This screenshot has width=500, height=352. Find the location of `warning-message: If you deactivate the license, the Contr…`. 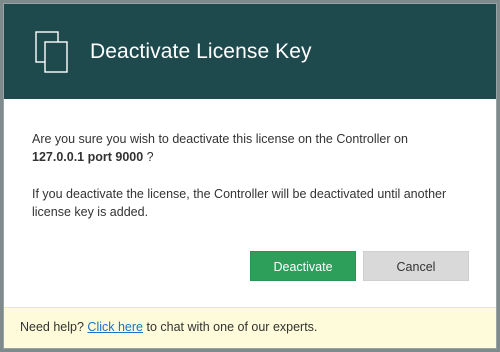

warning-message: If you deactivate the license, the Contr… is located at coordinates (239, 203).